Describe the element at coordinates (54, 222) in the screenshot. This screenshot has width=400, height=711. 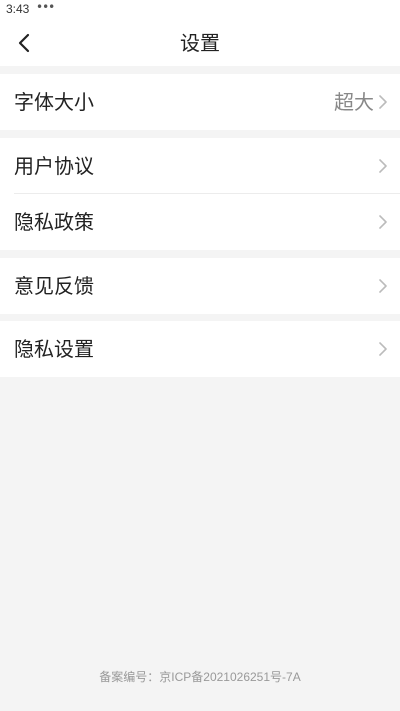
I see `privacy-policy-label: 隐私政策` at that location.